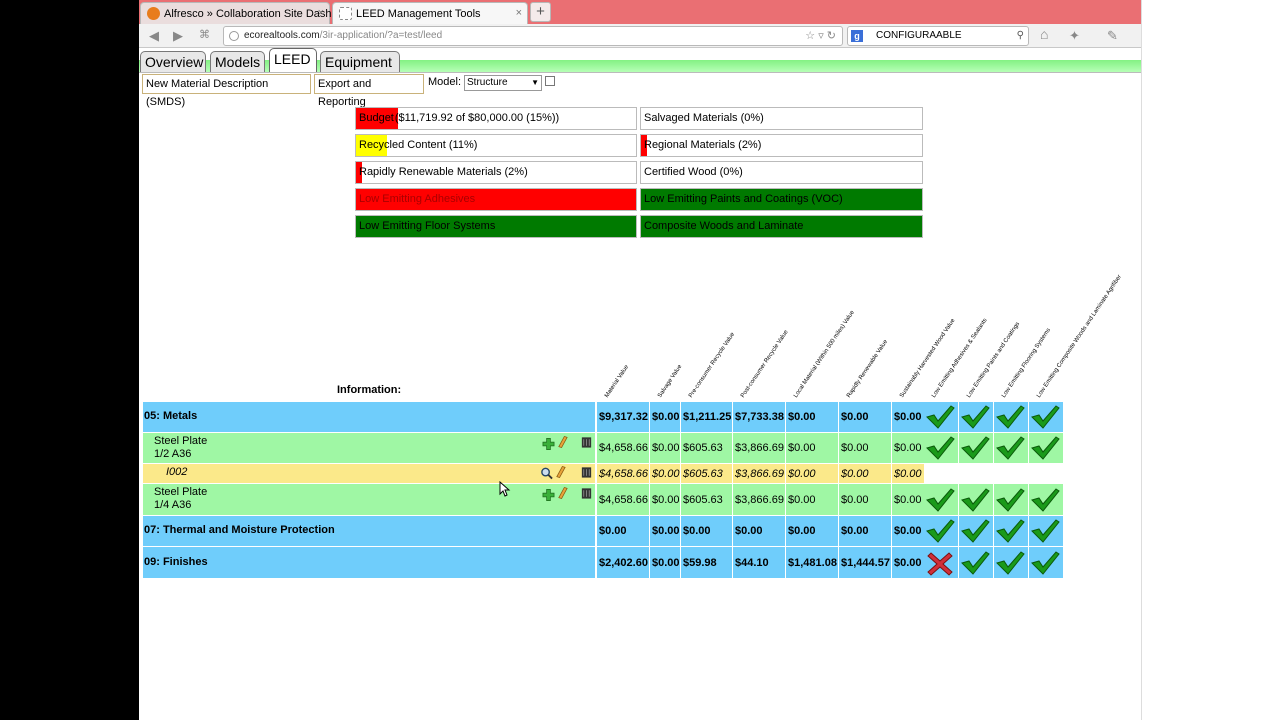  Describe the element at coordinates (623, 417) in the screenshot. I see `value-cell: $9,317.32` at that location.